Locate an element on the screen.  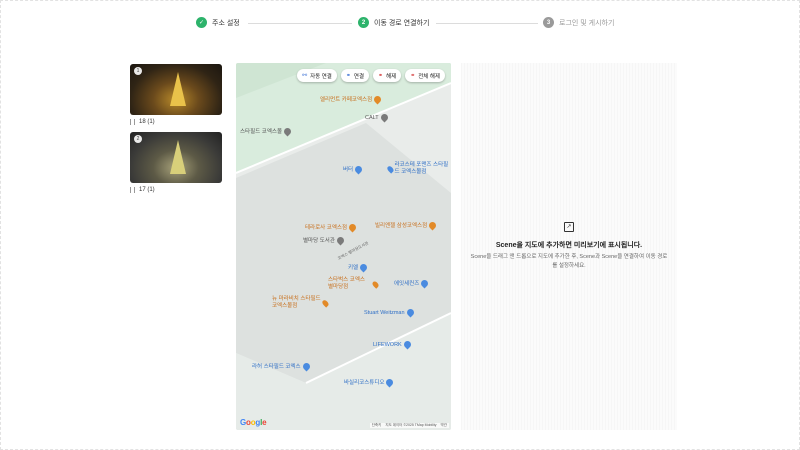
map-poi: 스타벅스 코엑스 별마당점 is located at coordinates (354, 284).